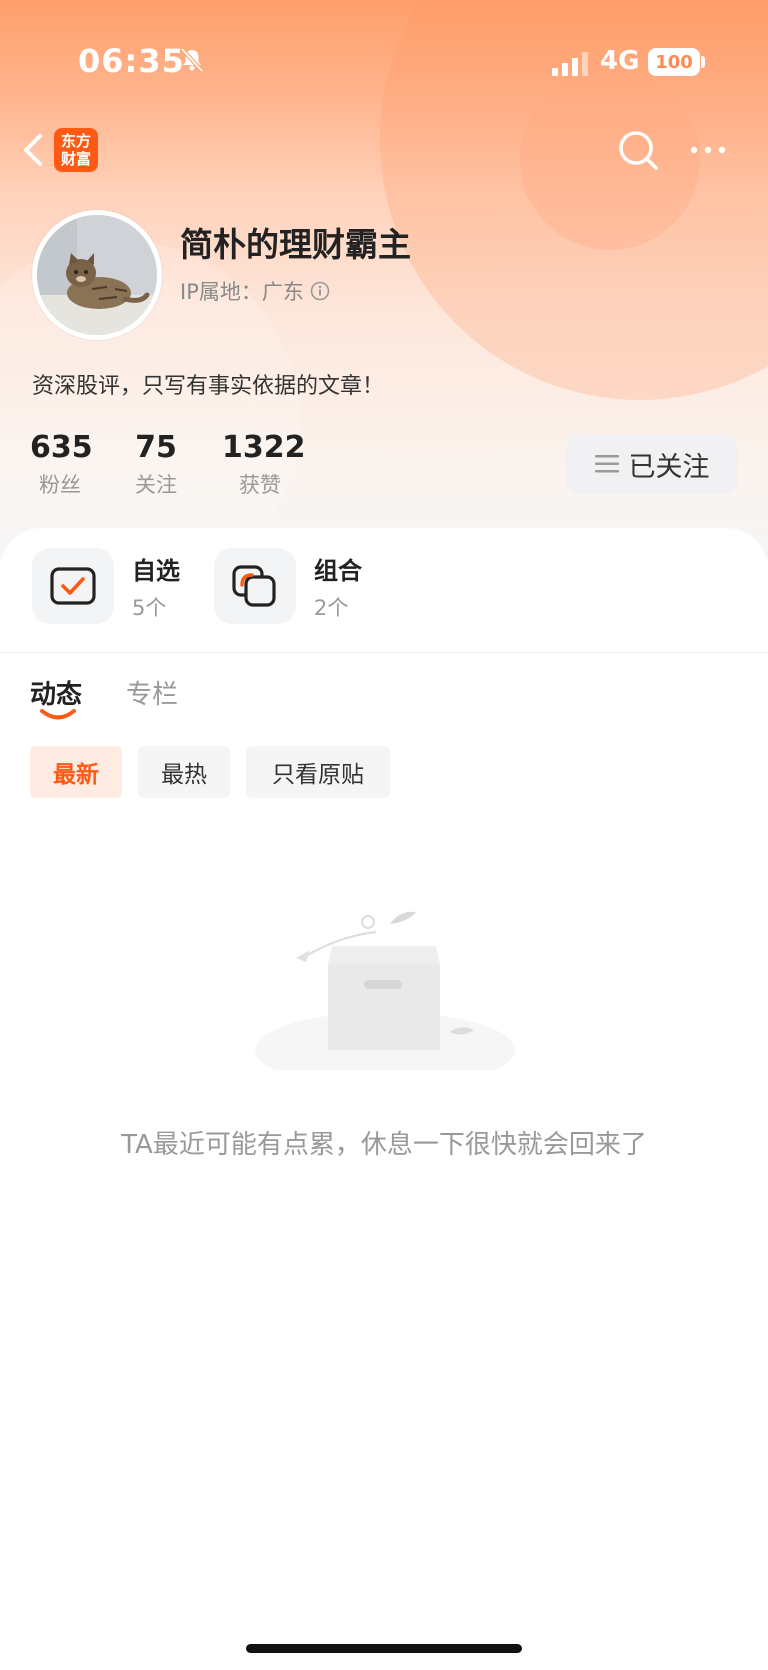 The width and height of the screenshot is (768, 1670). I want to click on battery-icon: 100, so click(674, 62).